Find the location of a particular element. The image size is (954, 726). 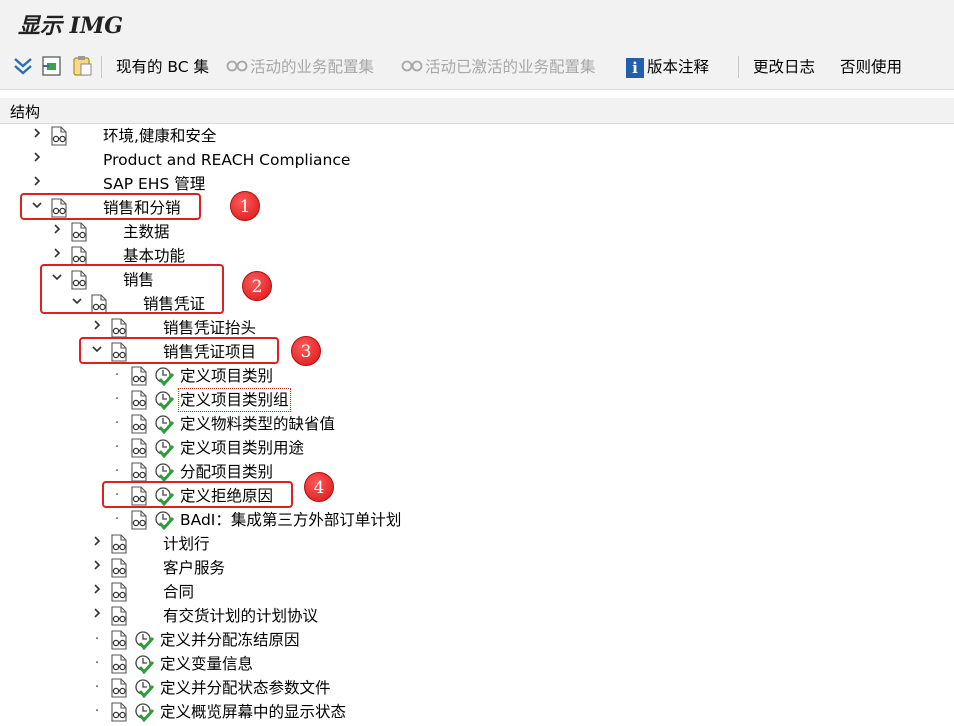

release-notes-button: i 版本注释 is located at coordinates (667, 68).